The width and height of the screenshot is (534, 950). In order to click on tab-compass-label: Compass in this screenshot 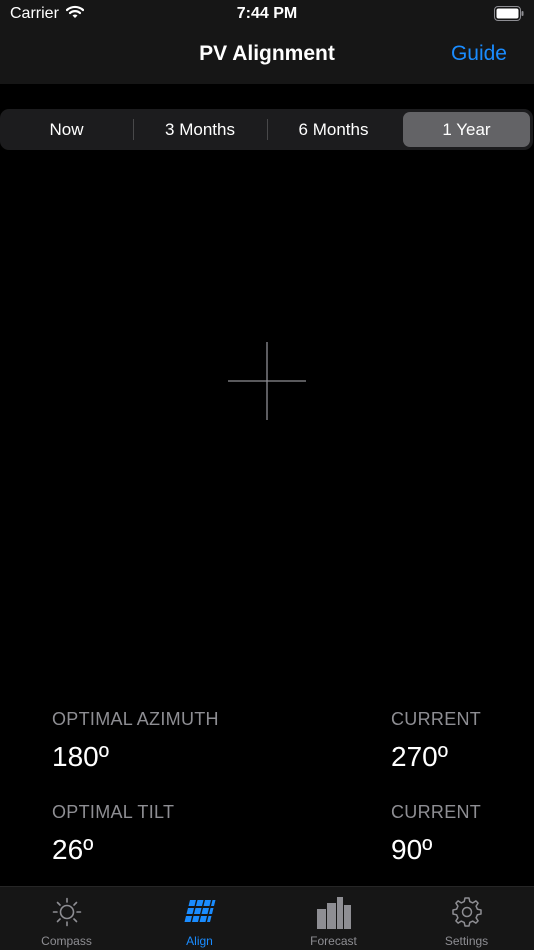, I will do `click(66, 941)`.